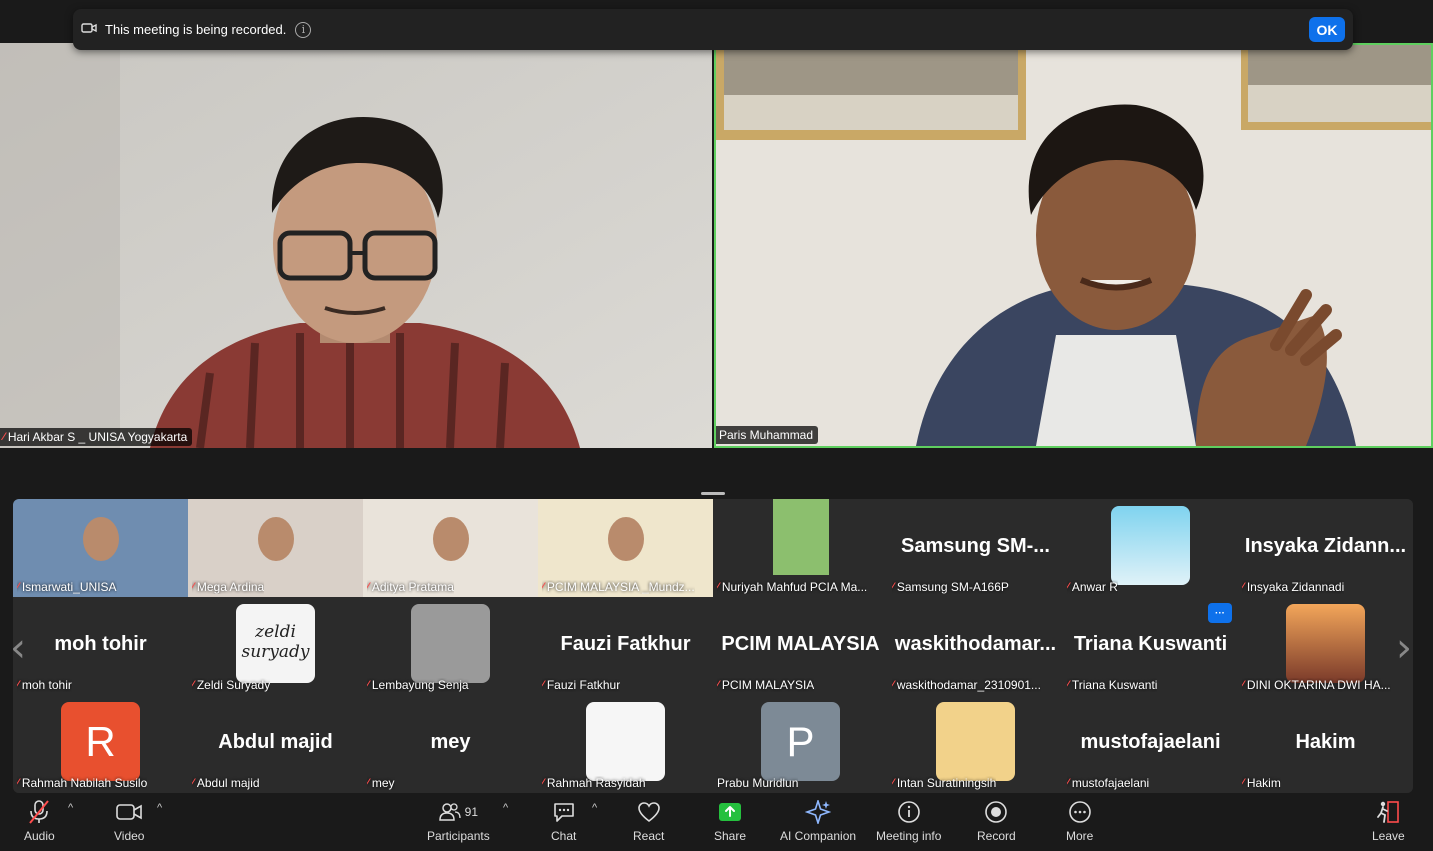 Image resolution: width=1433 pixels, height=851 pixels. What do you see at coordinates (275, 744) in the screenshot?
I see `participant-tile: Abdul majid ⁄ Abdul majid` at bounding box center [275, 744].